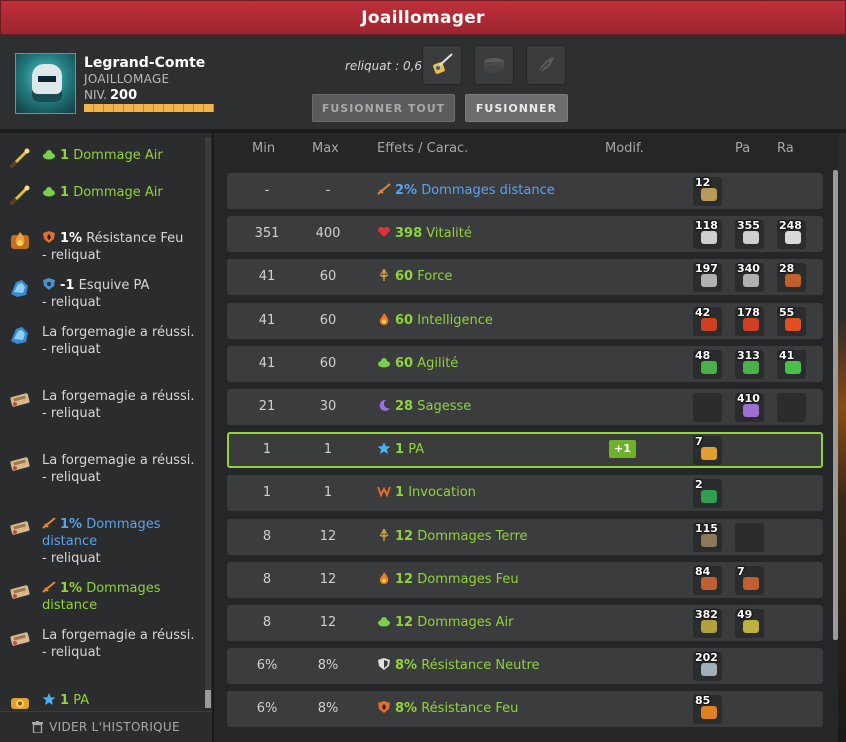 The width and height of the screenshot is (846, 742). What do you see at coordinates (707, 277) in the screenshot?
I see `rune-slot: 197` at bounding box center [707, 277].